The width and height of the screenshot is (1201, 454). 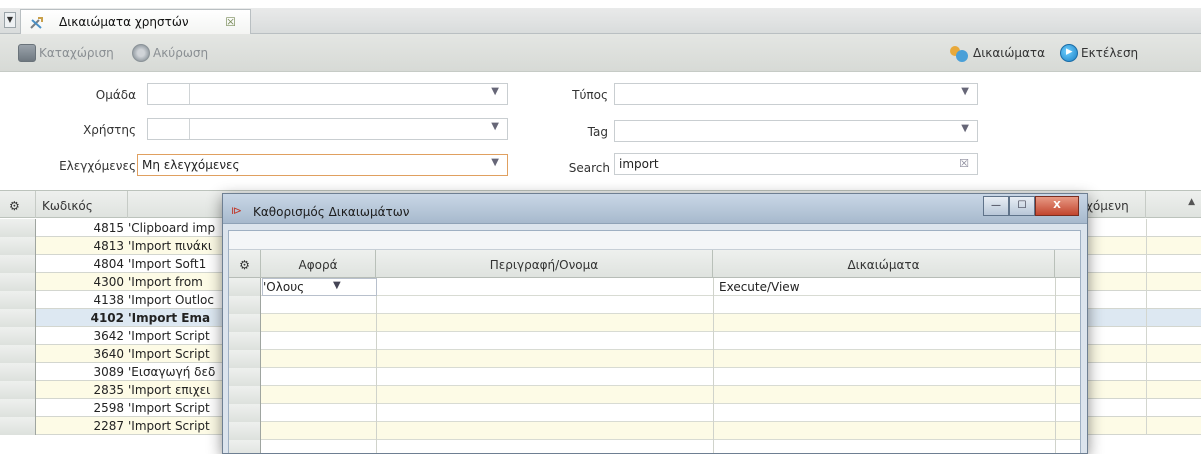 I want to click on tab-user-rights: Δικαιώματα χρηστών ☒, so click(x=135, y=22).